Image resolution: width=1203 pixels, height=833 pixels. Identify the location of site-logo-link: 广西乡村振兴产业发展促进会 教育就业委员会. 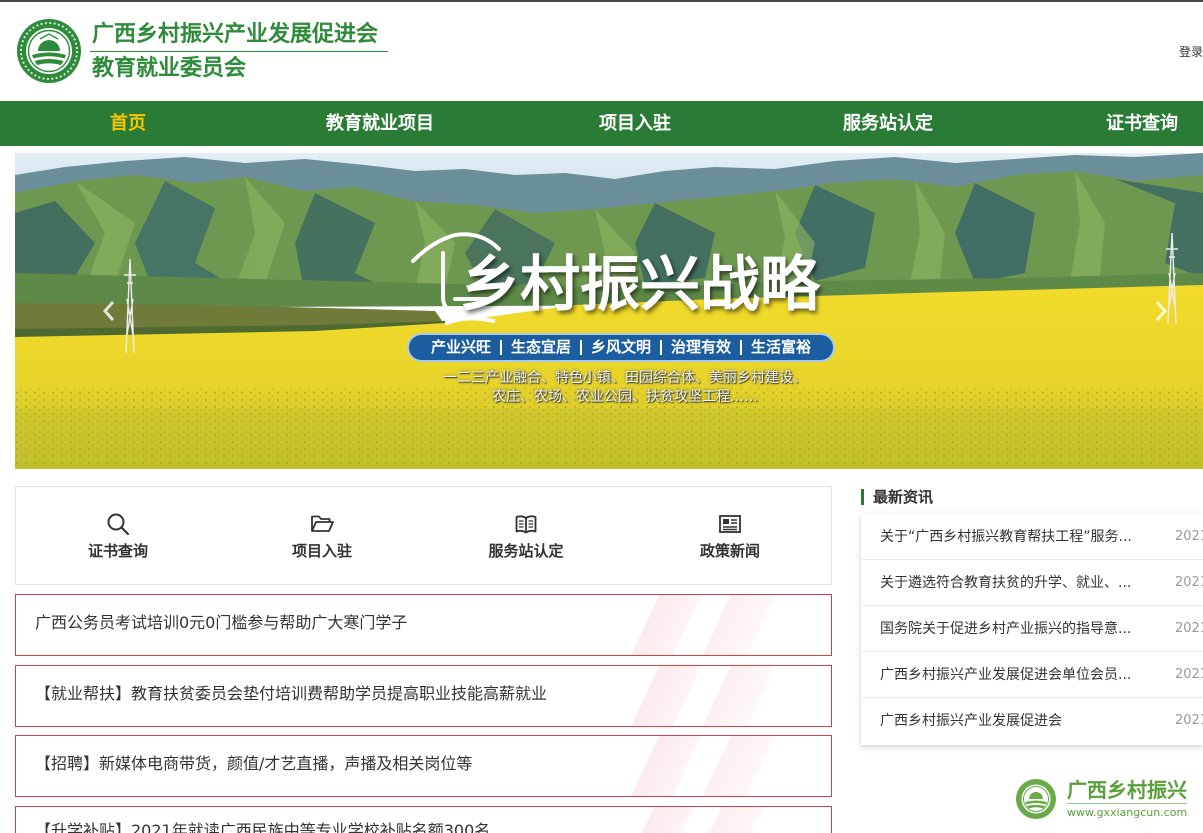
(206, 51).